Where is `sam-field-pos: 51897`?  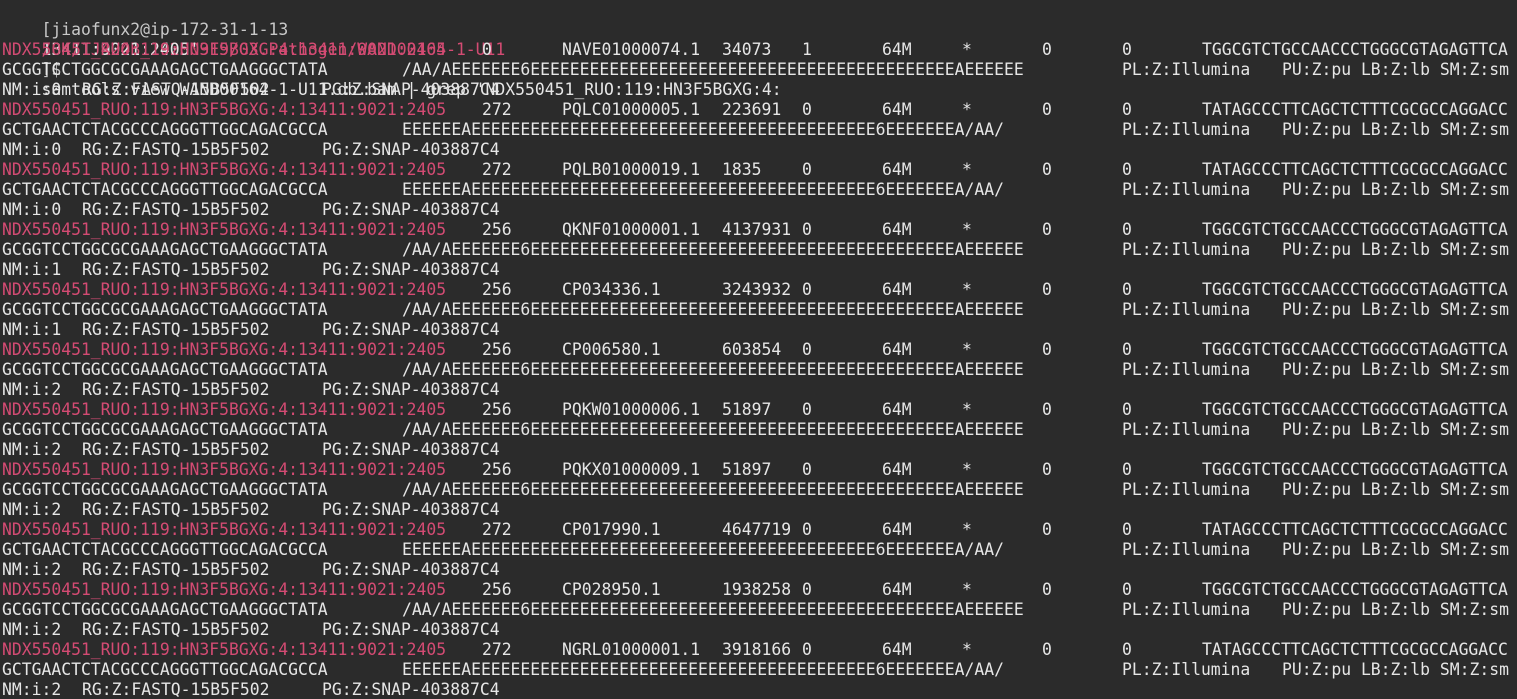 sam-field-pos: 51897 is located at coordinates (747, 409).